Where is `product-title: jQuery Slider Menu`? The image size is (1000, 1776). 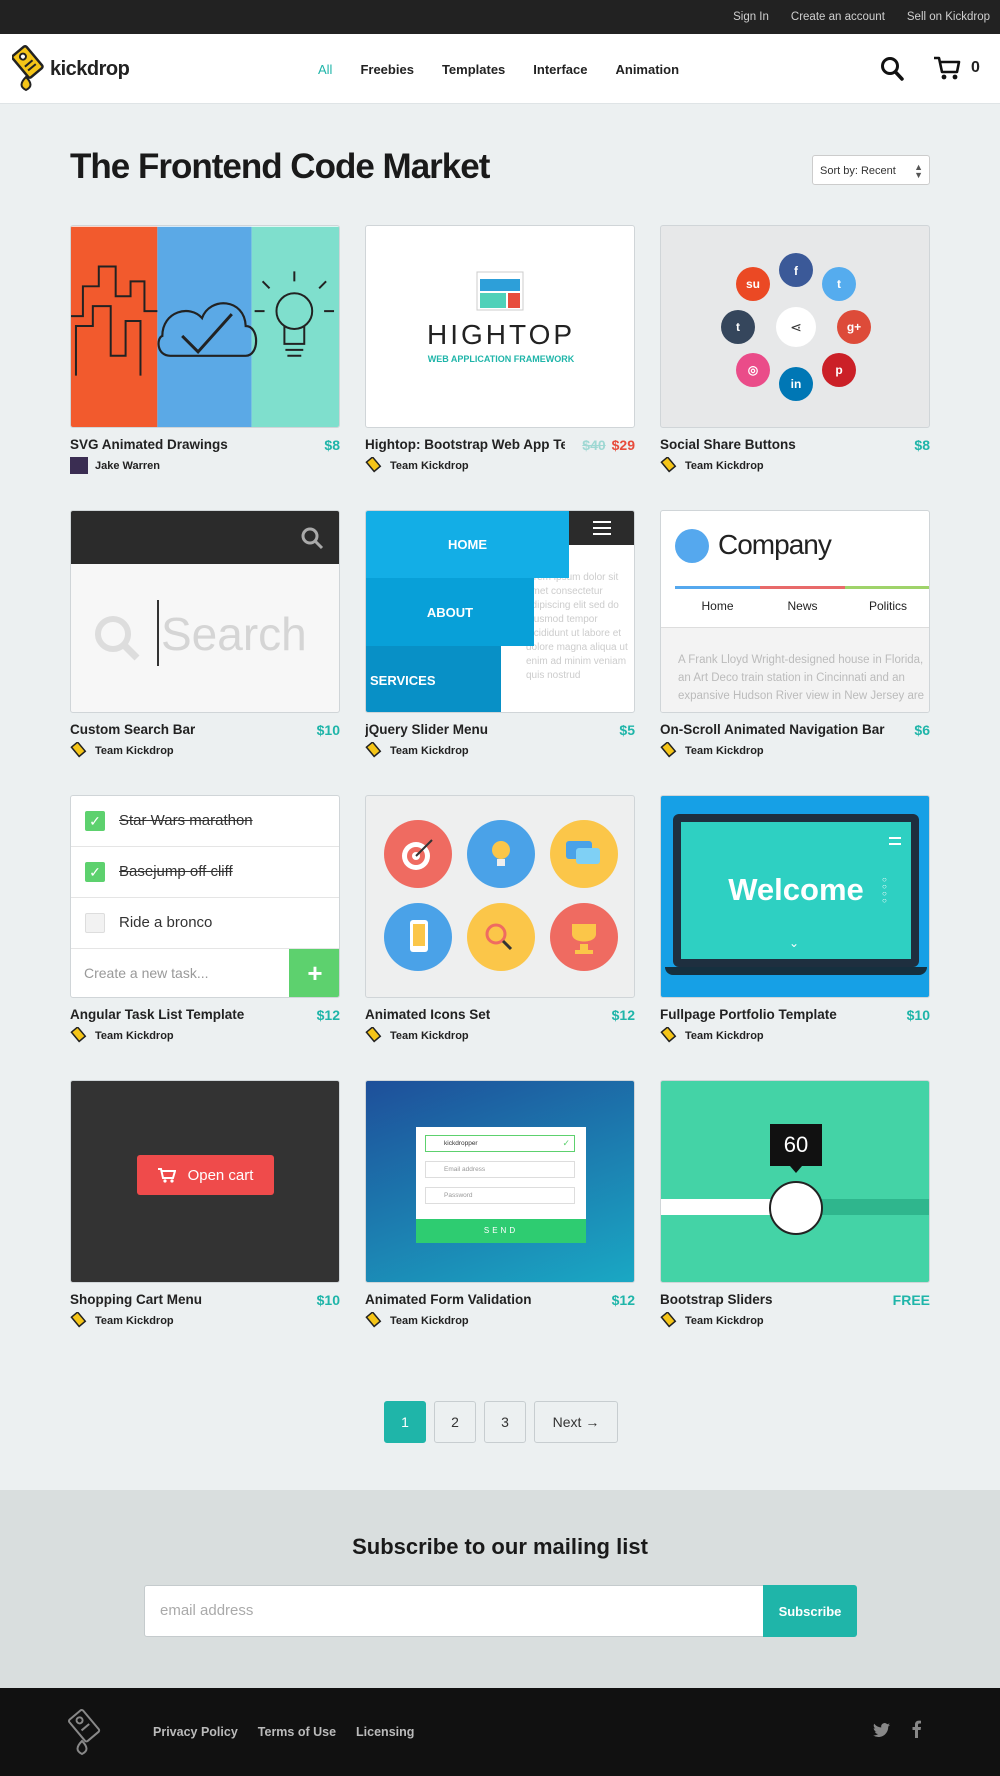
product-title: jQuery Slider Menu is located at coordinates (426, 729).